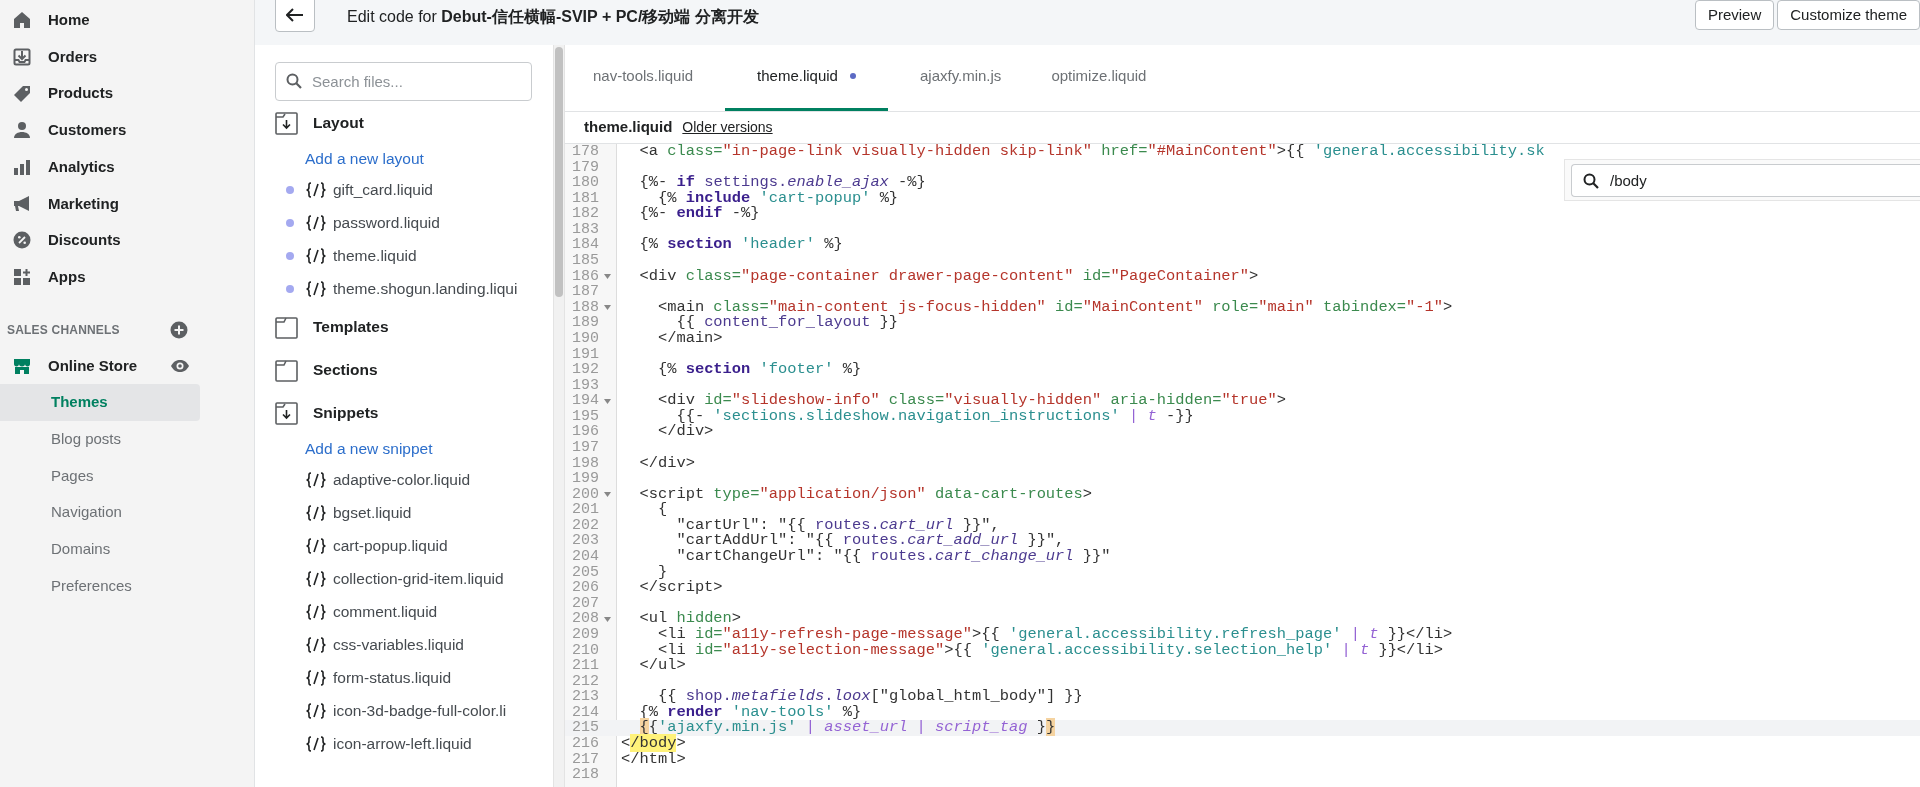 This screenshot has height=787, width=1920. Describe the element at coordinates (1099, 77) in the screenshot. I see `editor-tab: optimize.liquid` at that location.